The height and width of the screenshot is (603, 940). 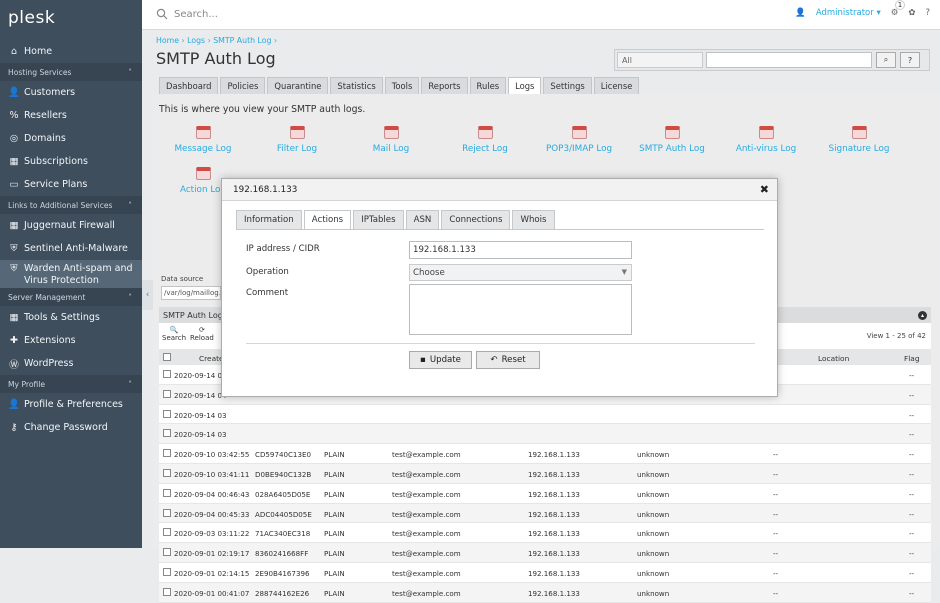 I want to click on update-button: ▪ Update, so click(x=440, y=360).